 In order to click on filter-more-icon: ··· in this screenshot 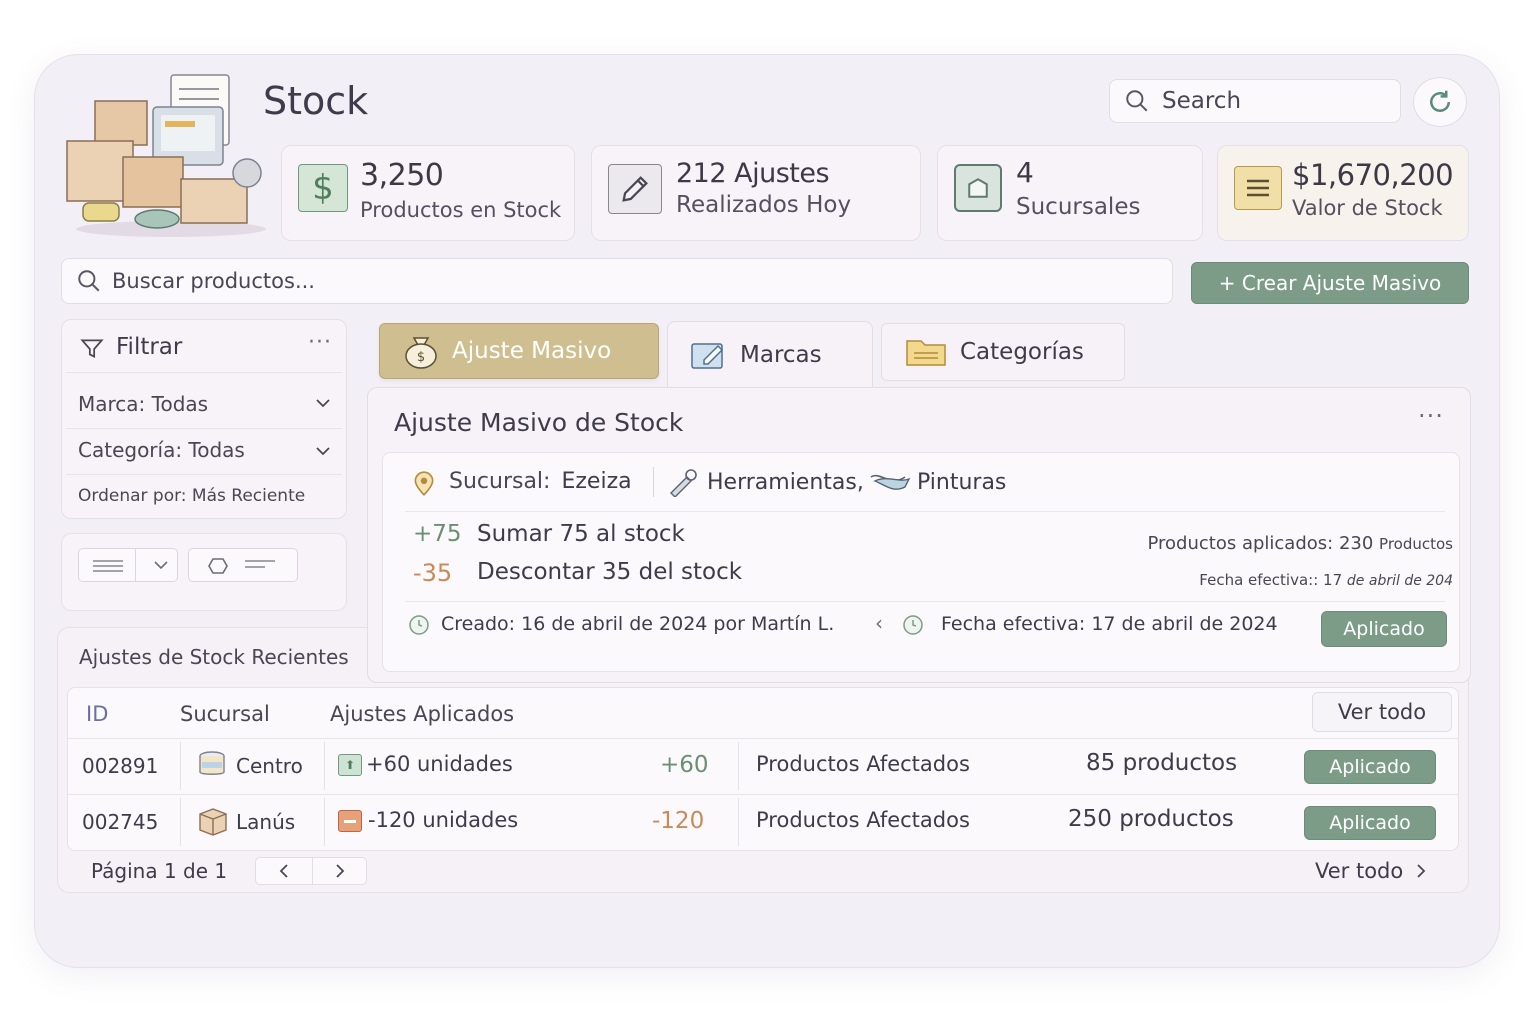, I will do `click(320, 342)`.